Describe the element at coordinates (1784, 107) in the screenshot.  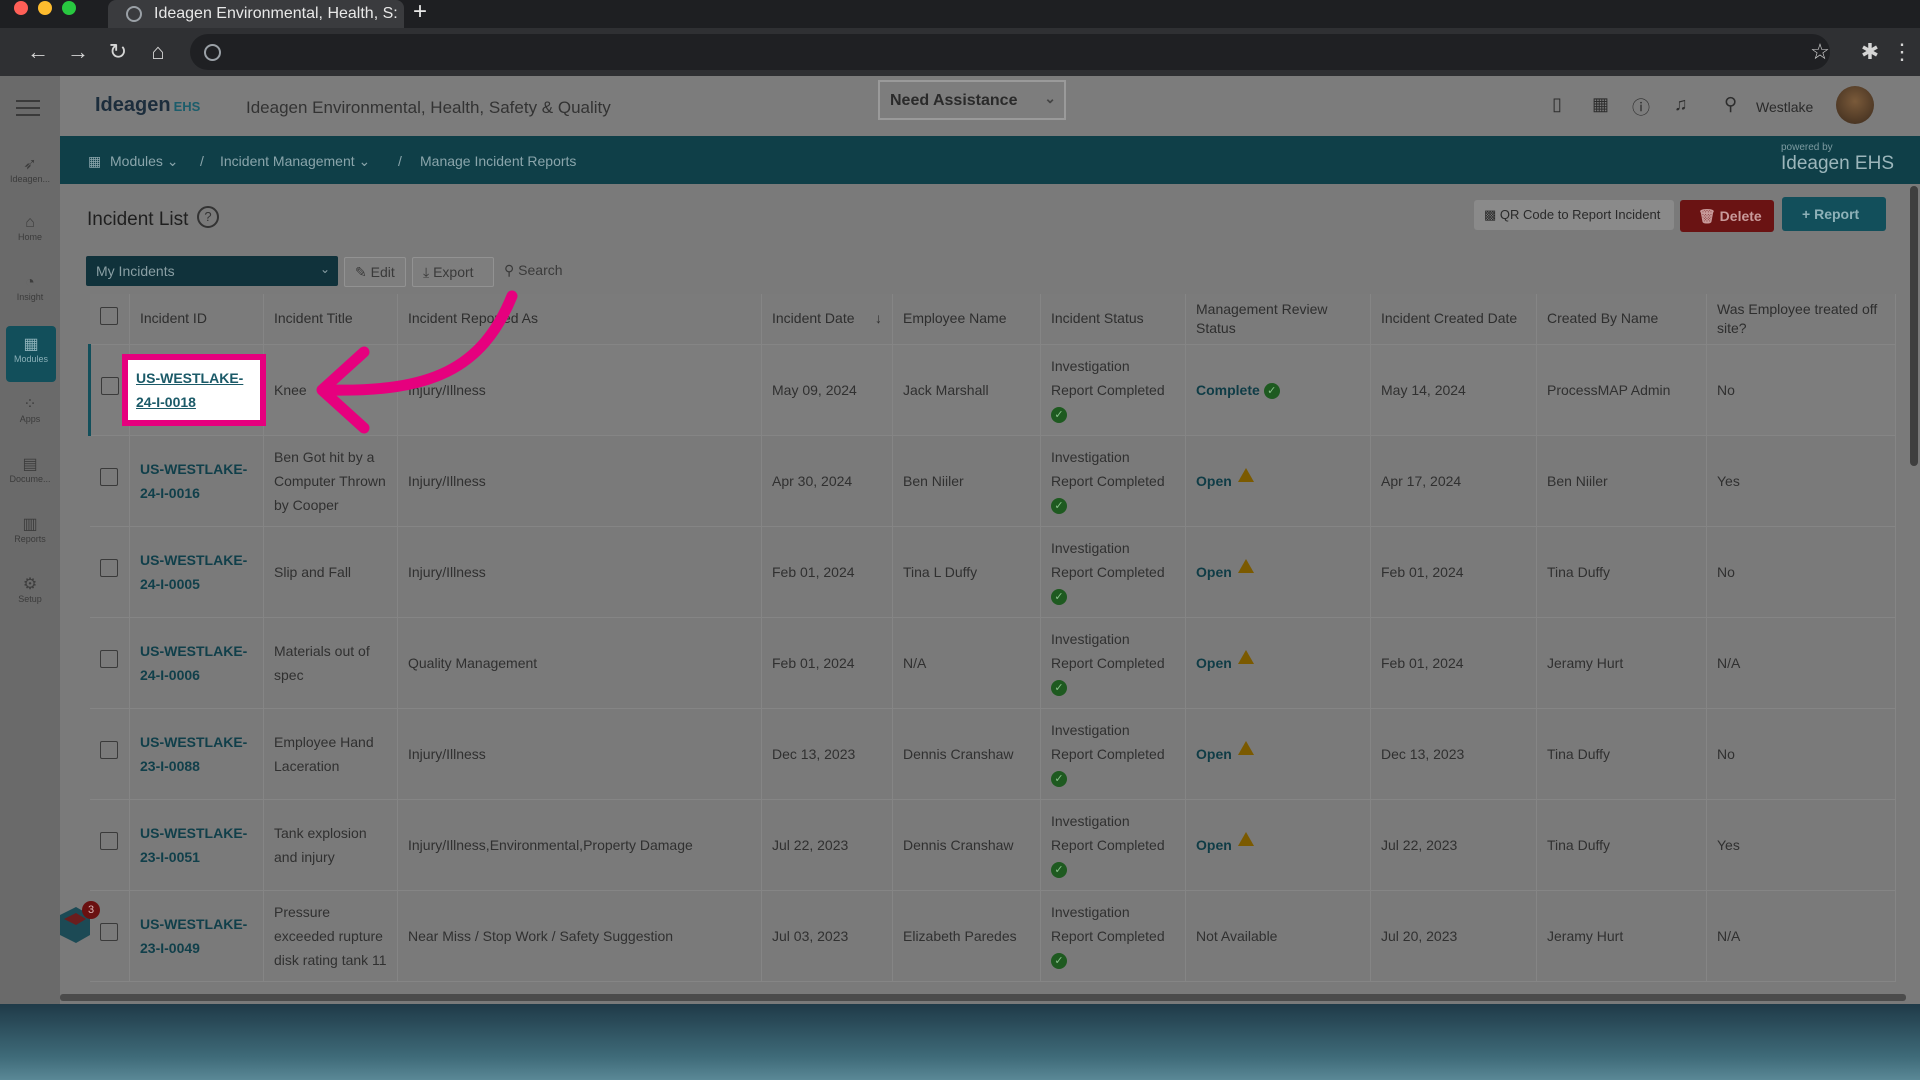
I see `location-label: Westlake` at that location.